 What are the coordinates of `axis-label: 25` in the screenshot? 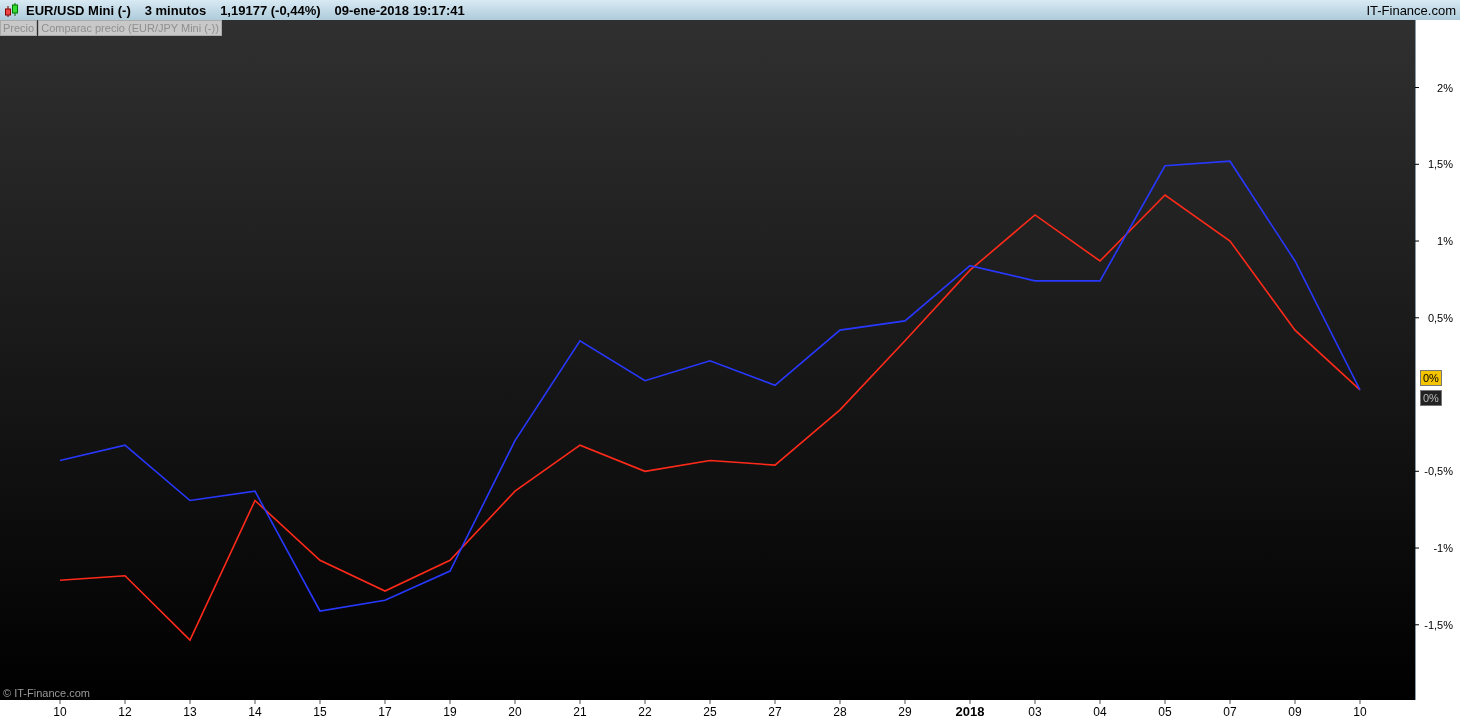 It's located at (710, 712).